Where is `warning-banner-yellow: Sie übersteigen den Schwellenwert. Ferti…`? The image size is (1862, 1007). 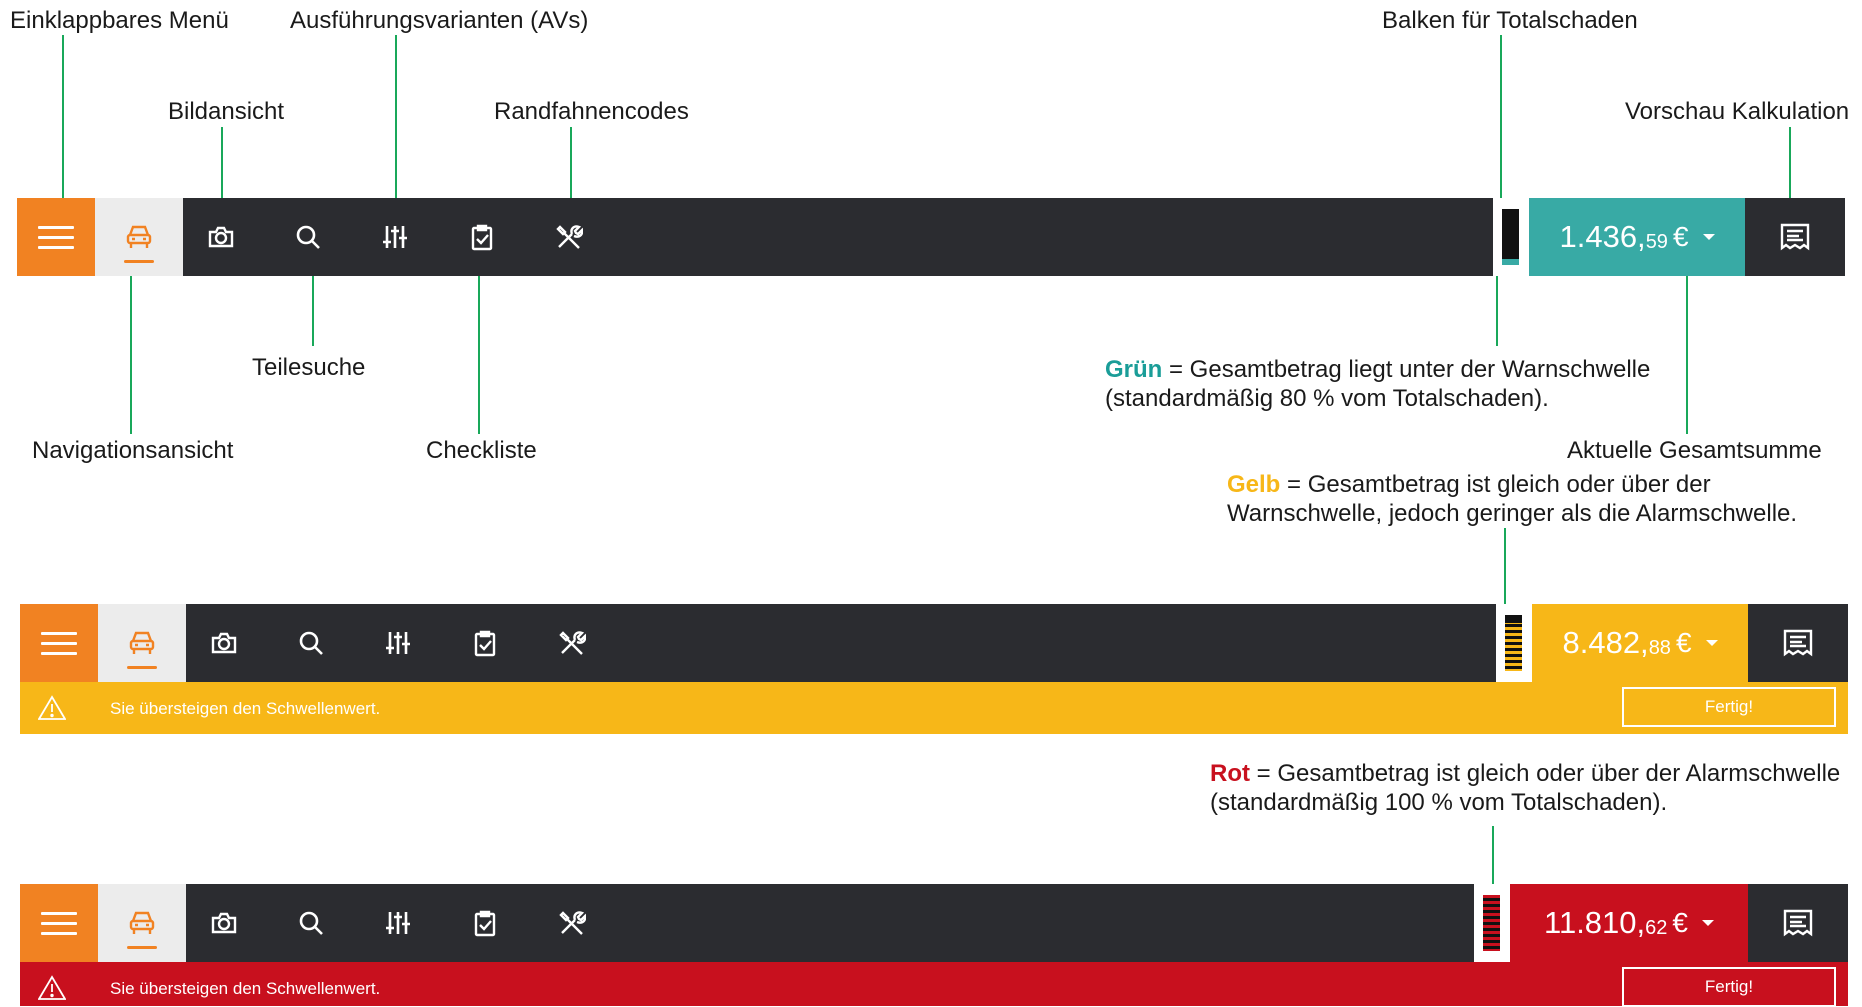 warning-banner-yellow: Sie übersteigen den Schwellenwert. Ferti… is located at coordinates (934, 708).